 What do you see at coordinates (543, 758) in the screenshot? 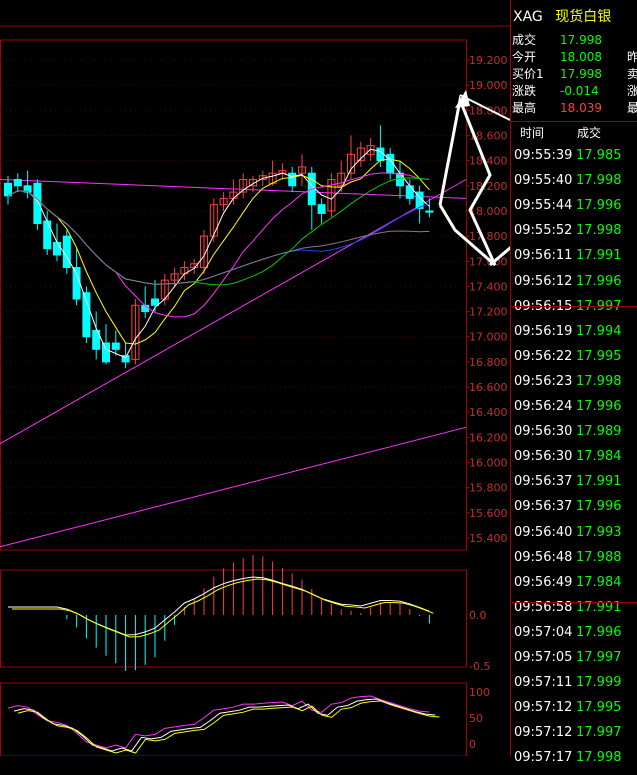
I see `tick-time: 09:57:17` at bounding box center [543, 758].